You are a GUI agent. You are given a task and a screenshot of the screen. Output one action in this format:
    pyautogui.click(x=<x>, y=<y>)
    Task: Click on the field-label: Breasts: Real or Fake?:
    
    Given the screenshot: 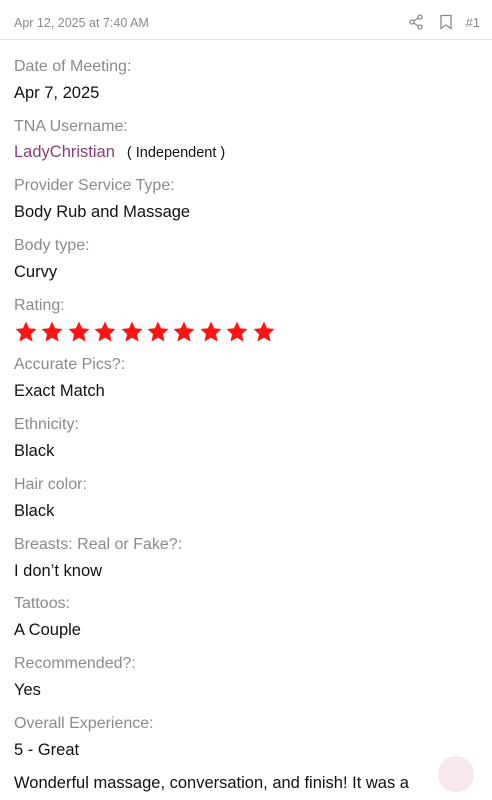 What is the action you would take?
    pyautogui.click(x=98, y=544)
    